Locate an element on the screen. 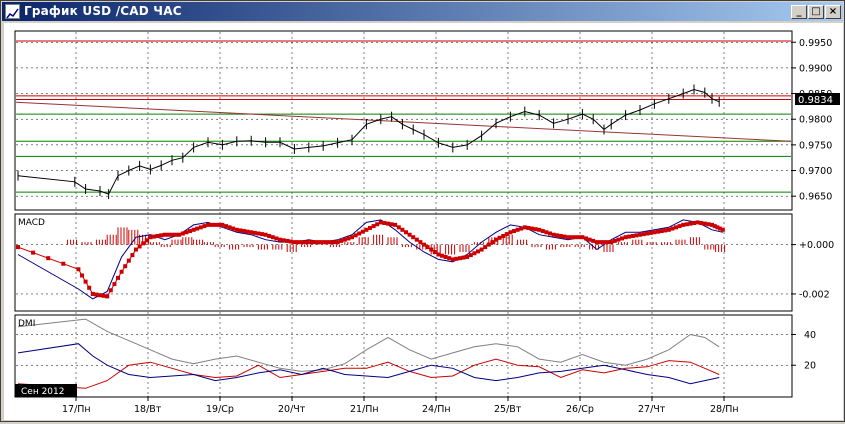 The image size is (845, 424). price-tick-label: 0.9900 is located at coordinates (815, 68).